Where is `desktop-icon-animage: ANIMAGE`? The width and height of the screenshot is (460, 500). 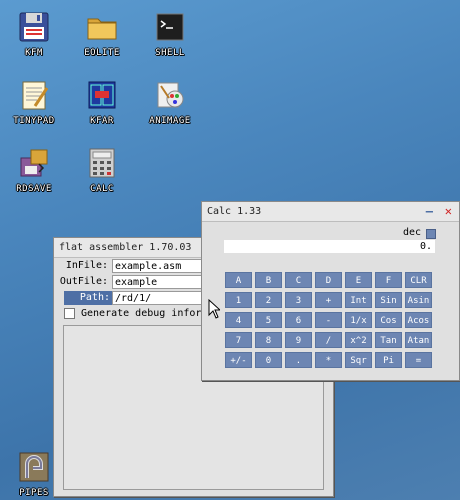 desktop-icon-animage: ANIMAGE is located at coordinates (170, 102).